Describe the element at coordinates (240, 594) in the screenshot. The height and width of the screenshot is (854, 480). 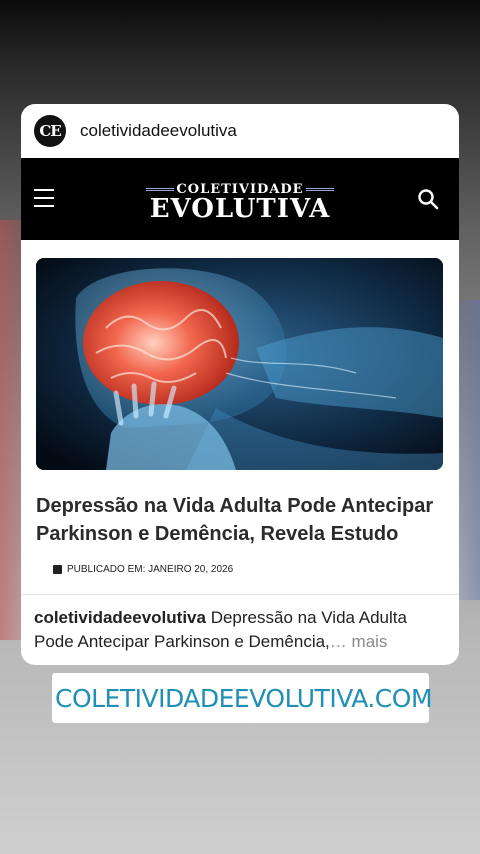
I see `divider` at that location.